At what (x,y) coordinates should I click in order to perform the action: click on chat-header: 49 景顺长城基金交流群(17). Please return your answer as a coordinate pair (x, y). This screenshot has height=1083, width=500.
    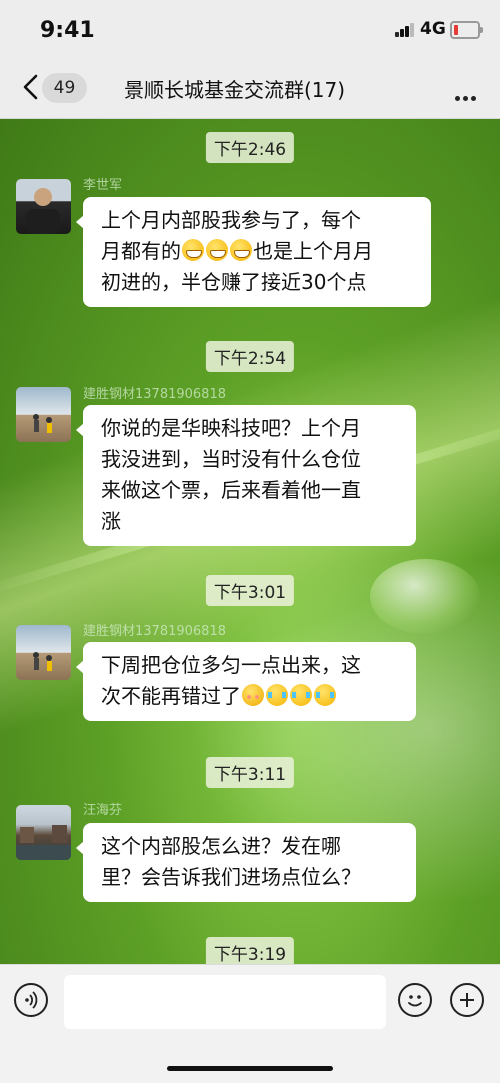
    Looking at the image, I should click on (250, 88).